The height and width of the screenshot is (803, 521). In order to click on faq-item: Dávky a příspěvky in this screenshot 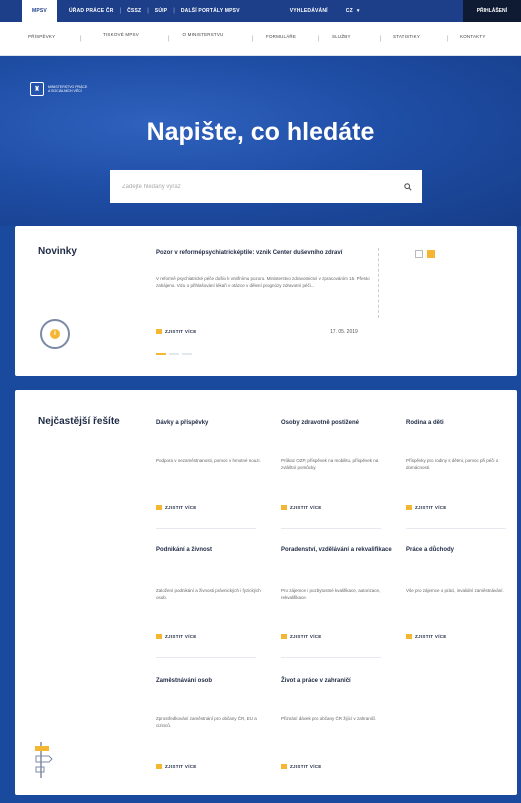, I will do `click(212, 423)`.